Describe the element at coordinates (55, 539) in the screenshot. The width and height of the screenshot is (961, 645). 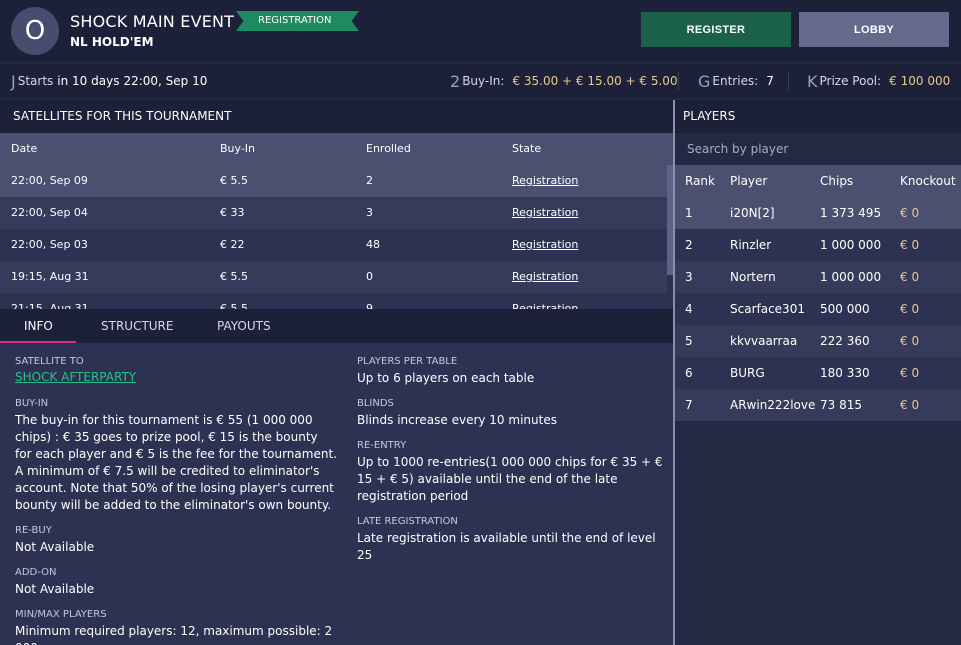
I see `rebuy-section: RE-BUY Not Available` at that location.